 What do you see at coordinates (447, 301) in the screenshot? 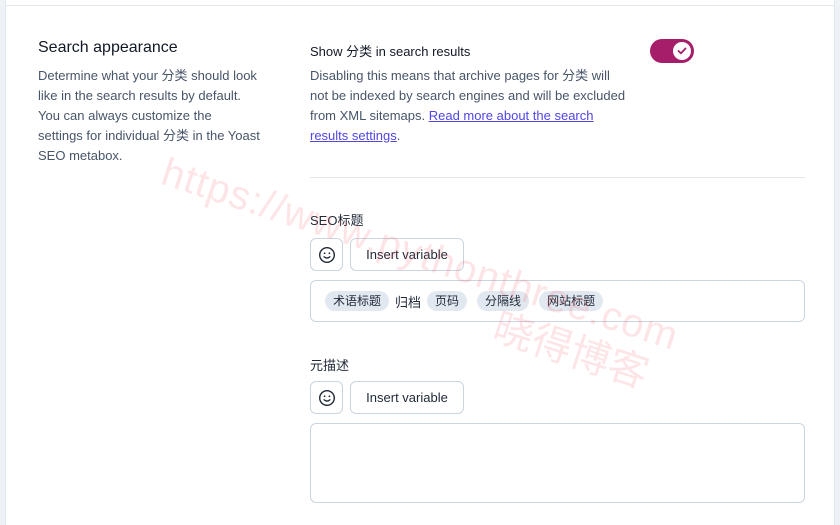
I see `variable-chip: 页码` at bounding box center [447, 301].